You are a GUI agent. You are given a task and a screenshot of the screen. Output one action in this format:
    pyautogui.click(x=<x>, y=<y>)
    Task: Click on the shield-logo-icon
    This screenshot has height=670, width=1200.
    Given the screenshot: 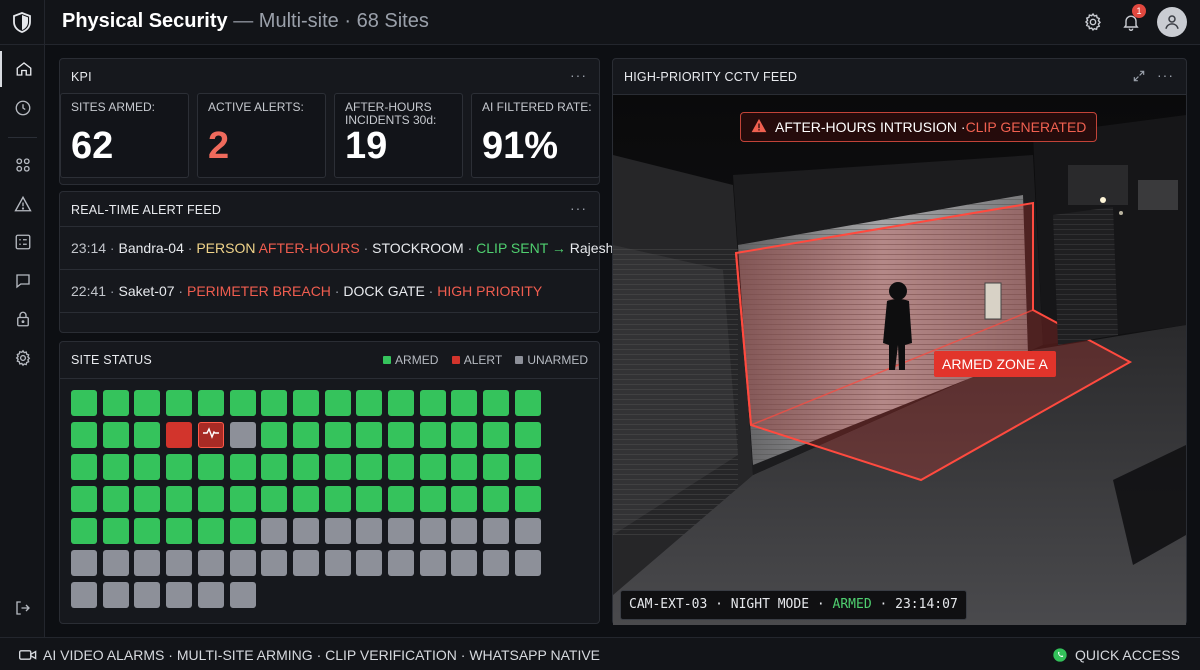 What is the action you would take?
    pyautogui.click(x=22, y=22)
    